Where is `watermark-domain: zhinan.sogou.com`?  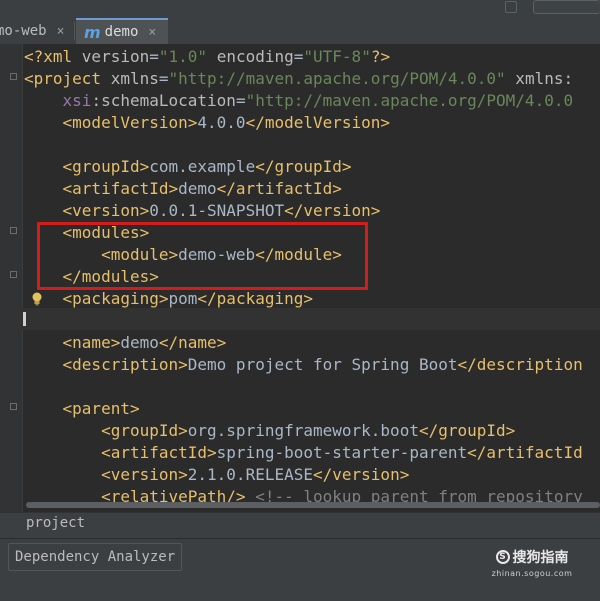
watermark-domain: zhinan.sogou.com is located at coordinates (532, 573).